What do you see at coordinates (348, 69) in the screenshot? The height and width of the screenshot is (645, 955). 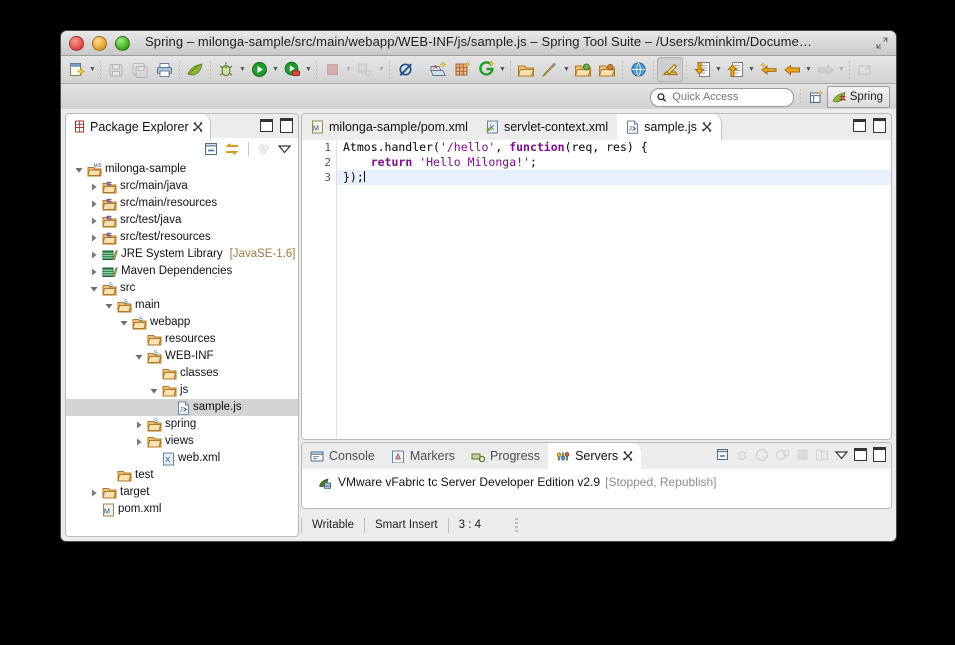 I see `terminate-dropdown: ▼` at bounding box center [348, 69].